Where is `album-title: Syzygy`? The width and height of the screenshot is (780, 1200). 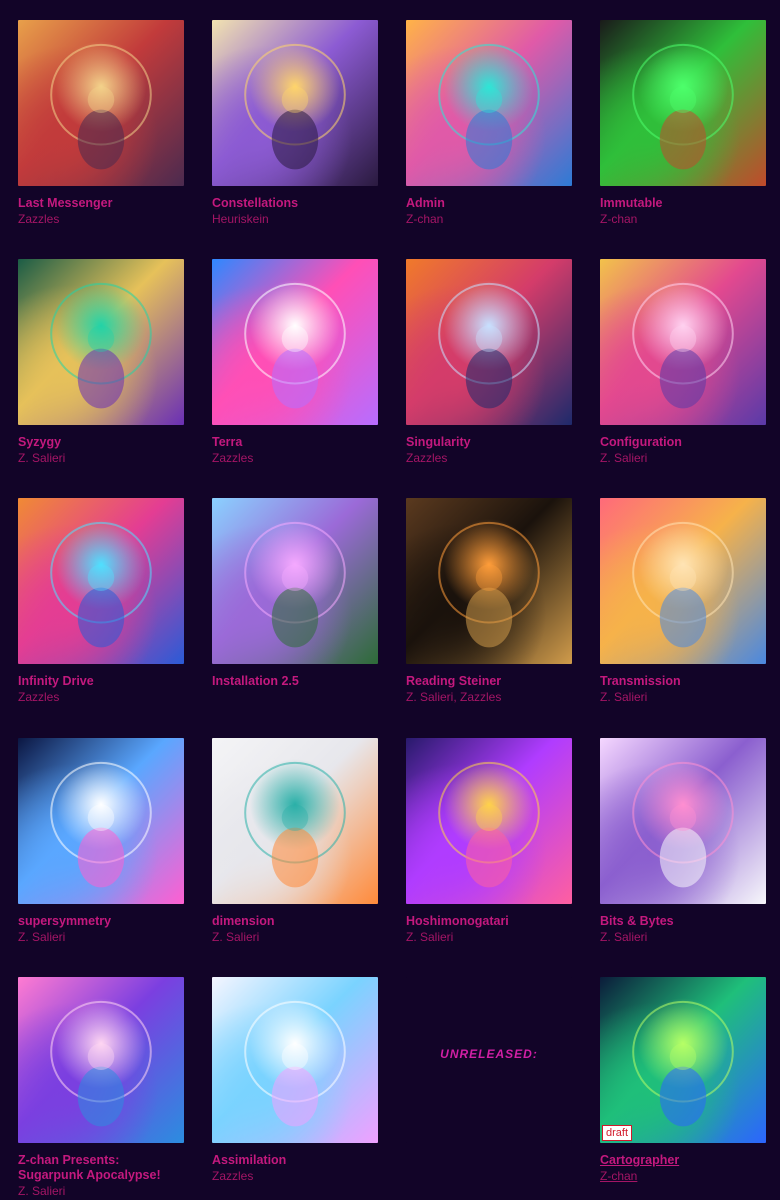 album-title: Syzygy is located at coordinates (101, 442).